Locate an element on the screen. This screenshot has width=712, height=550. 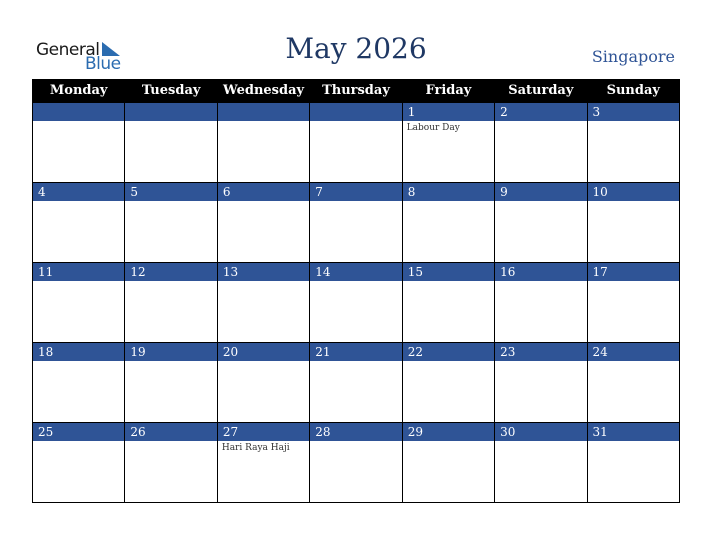
day-number: 25 is located at coordinates (79, 432).